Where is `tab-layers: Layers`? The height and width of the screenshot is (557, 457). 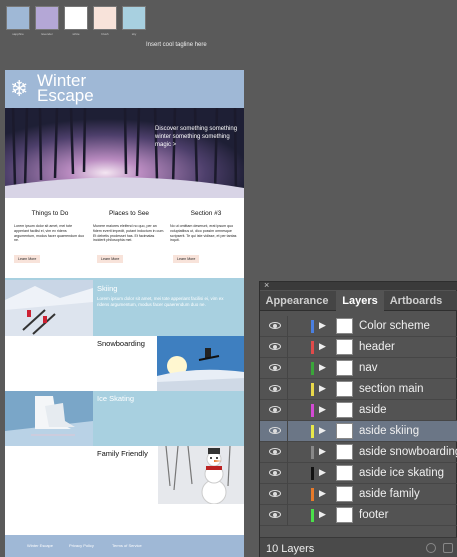
tab-layers: Layers is located at coordinates (360, 301).